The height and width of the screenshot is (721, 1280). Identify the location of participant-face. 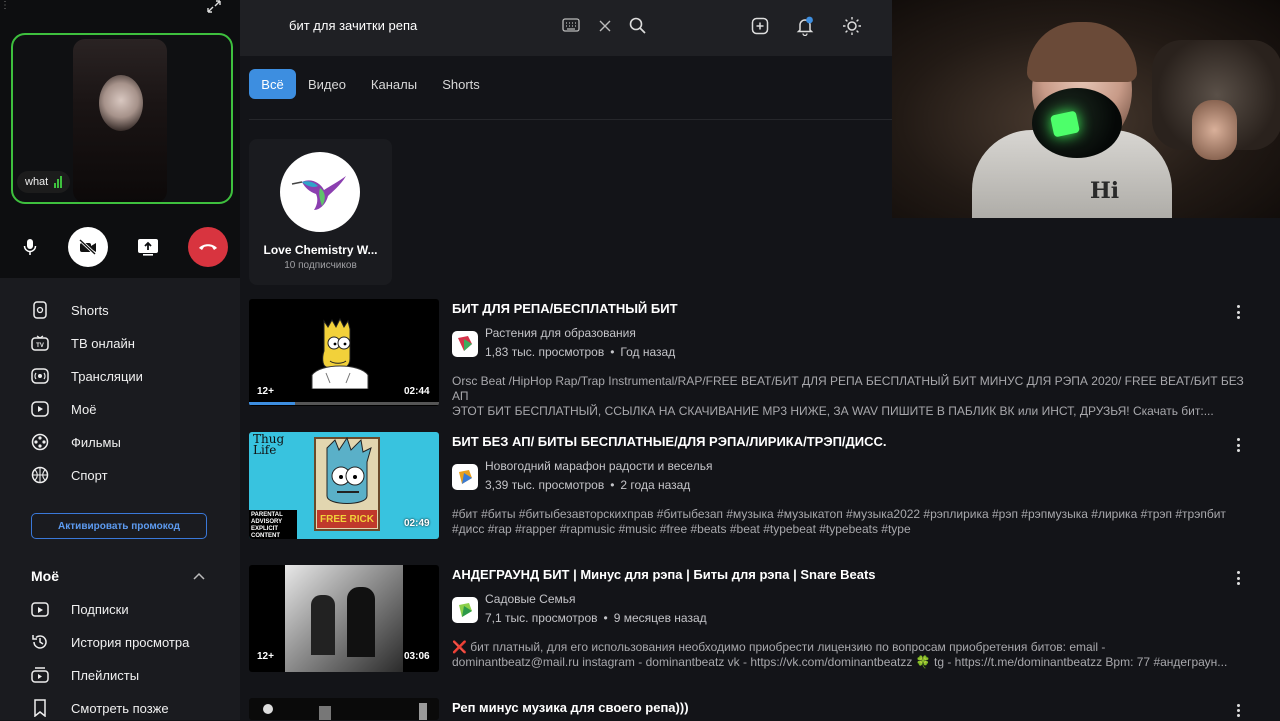
(121, 103).